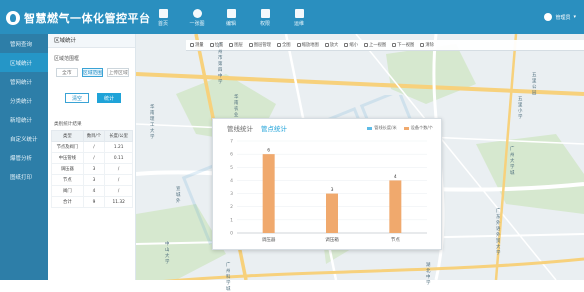 The image size is (584, 292). I want to click on y-tick-label: 5, so click(231, 168).